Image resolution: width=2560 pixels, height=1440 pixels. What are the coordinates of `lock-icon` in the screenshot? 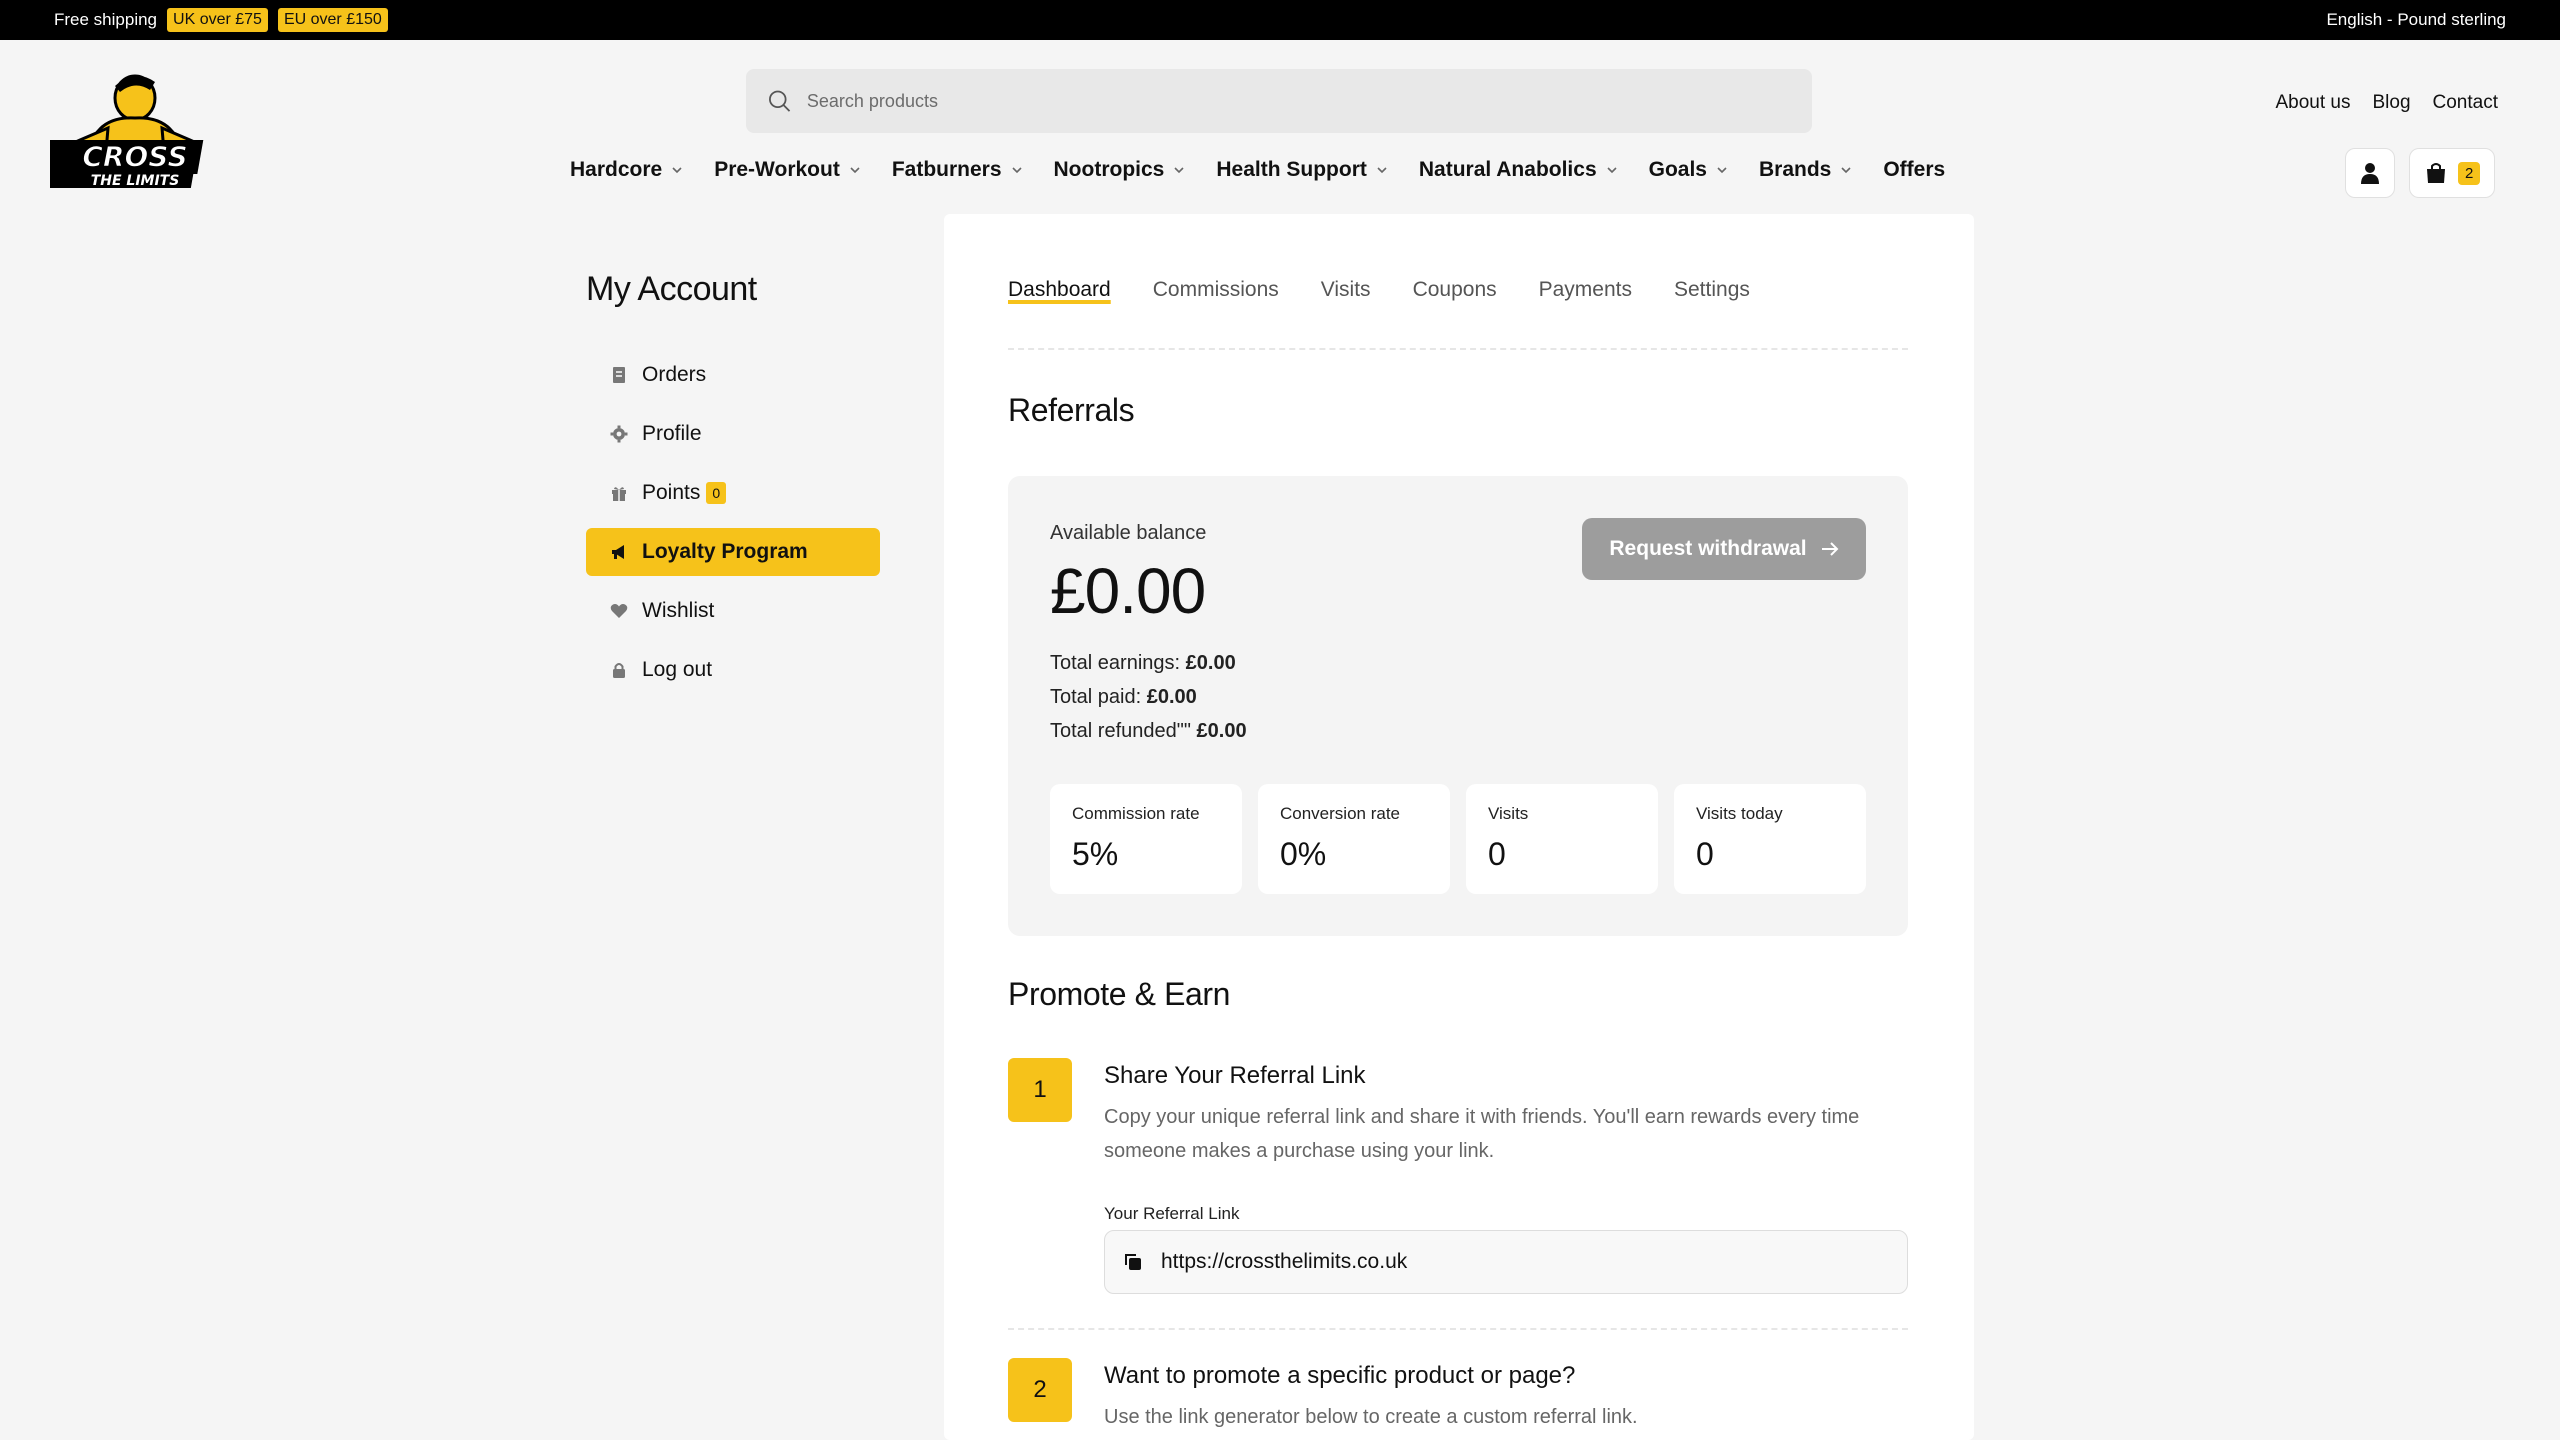 It's located at (619, 670).